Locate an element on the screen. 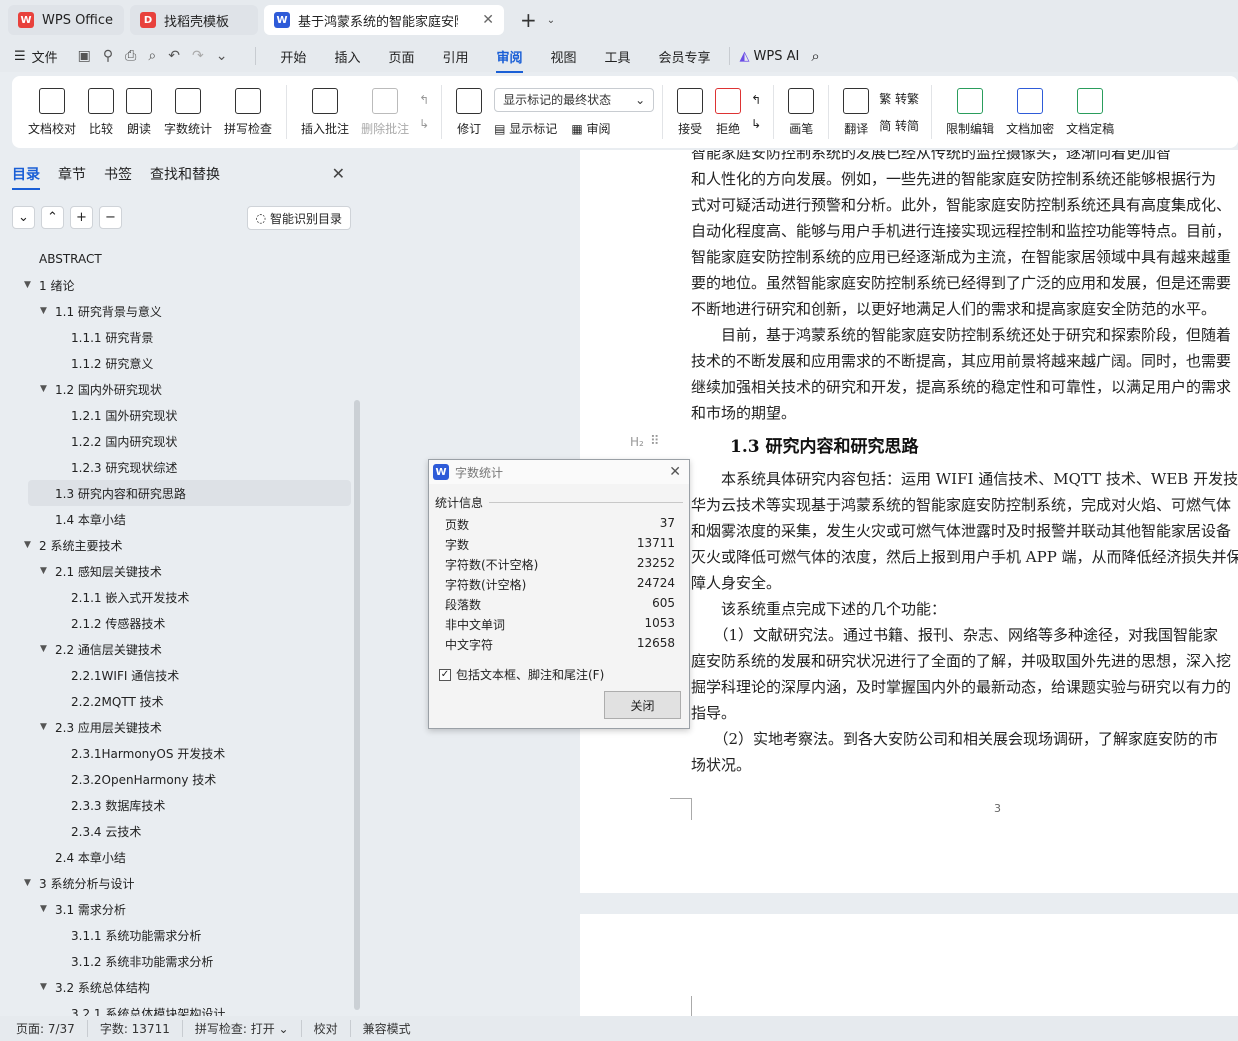  toc-item: 1.3 研究内容和研究思路 is located at coordinates (189, 493).